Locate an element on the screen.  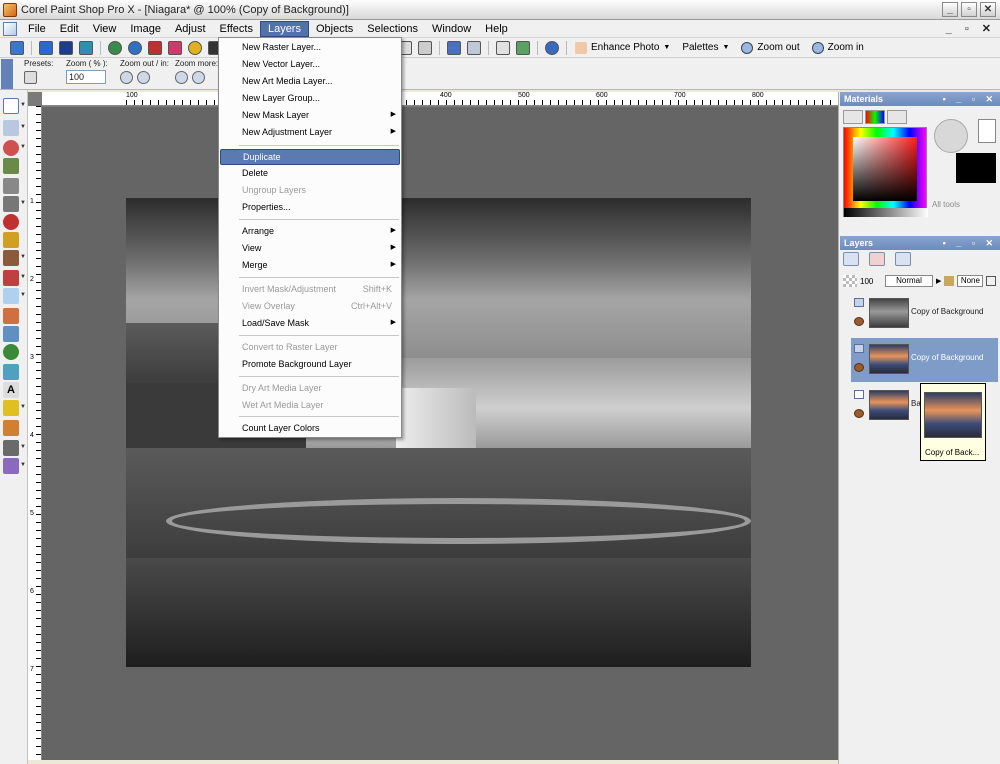
selection-tool-icon is located at coordinates (11, 148).